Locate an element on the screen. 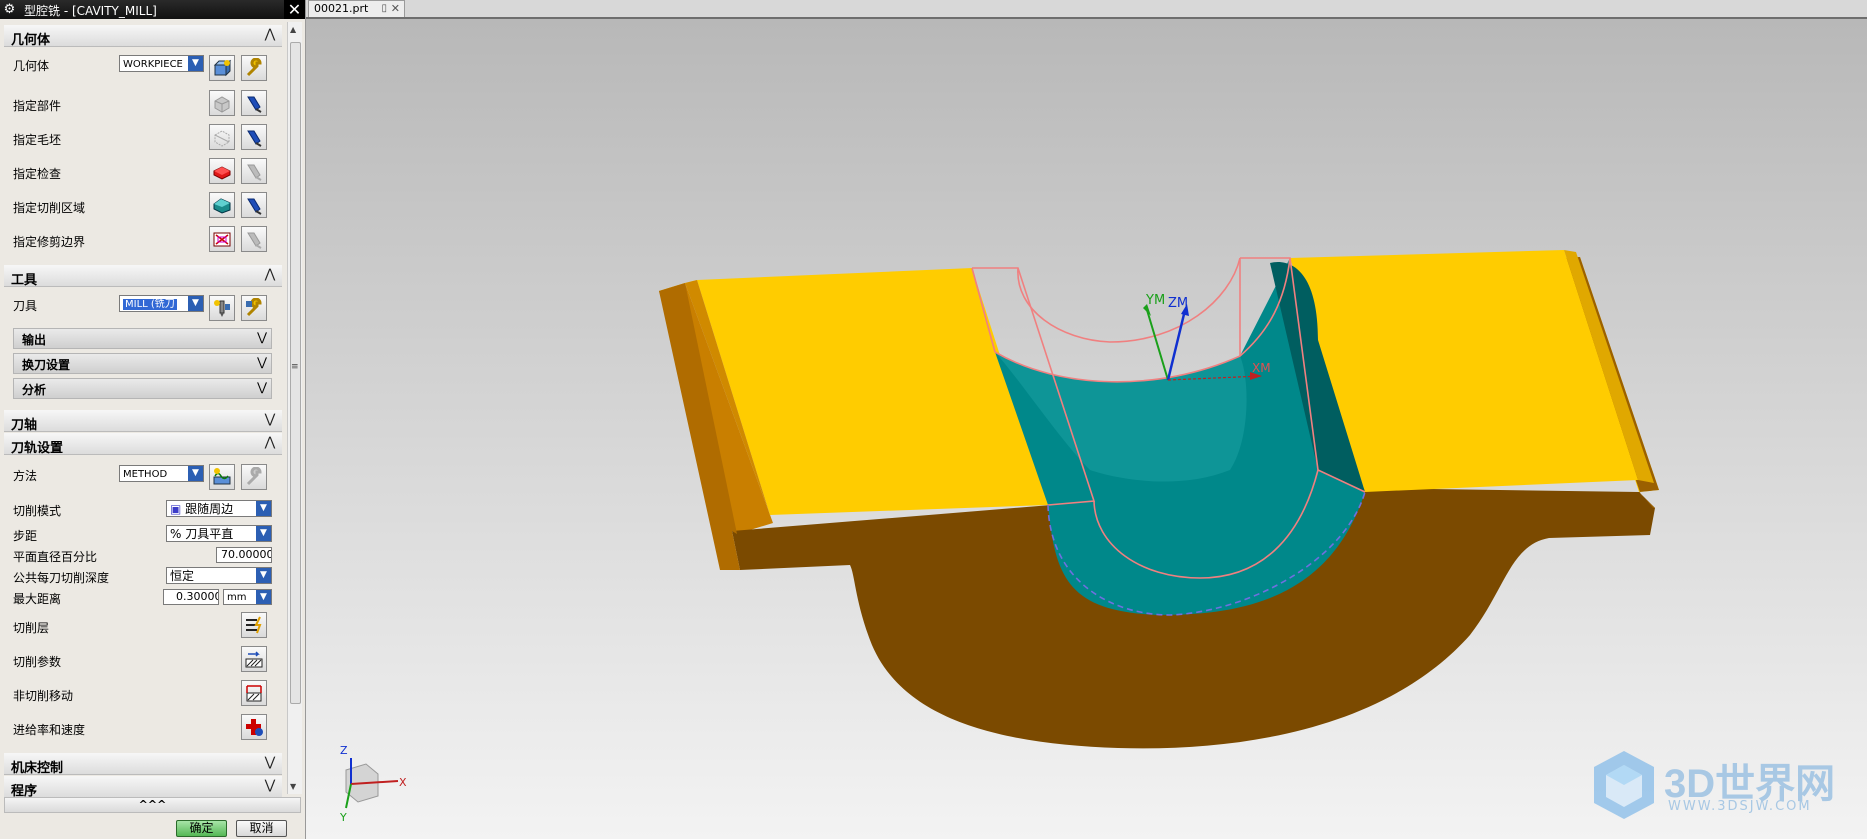 The width and height of the screenshot is (1867, 839). subsection-analysis: 分析 ⋁ is located at coordinates (142, 388).